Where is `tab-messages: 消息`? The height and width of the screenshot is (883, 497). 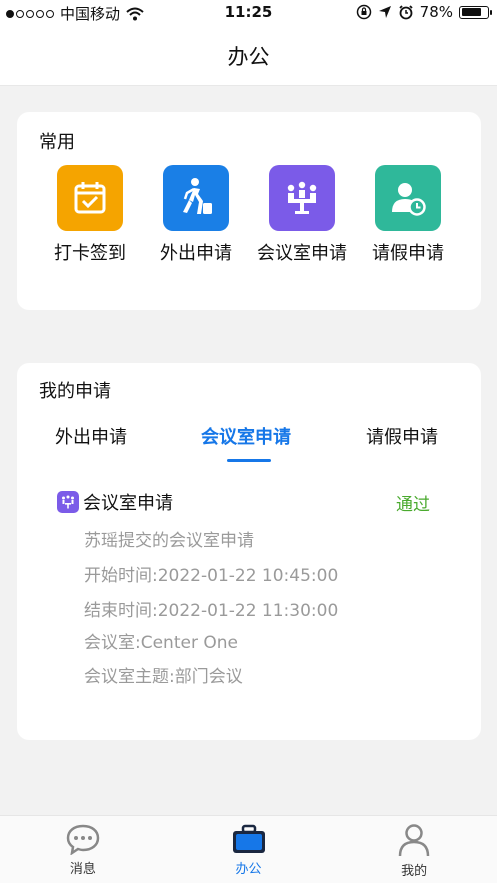 tab-messages: 消息 is located at coordinates (83, 849).